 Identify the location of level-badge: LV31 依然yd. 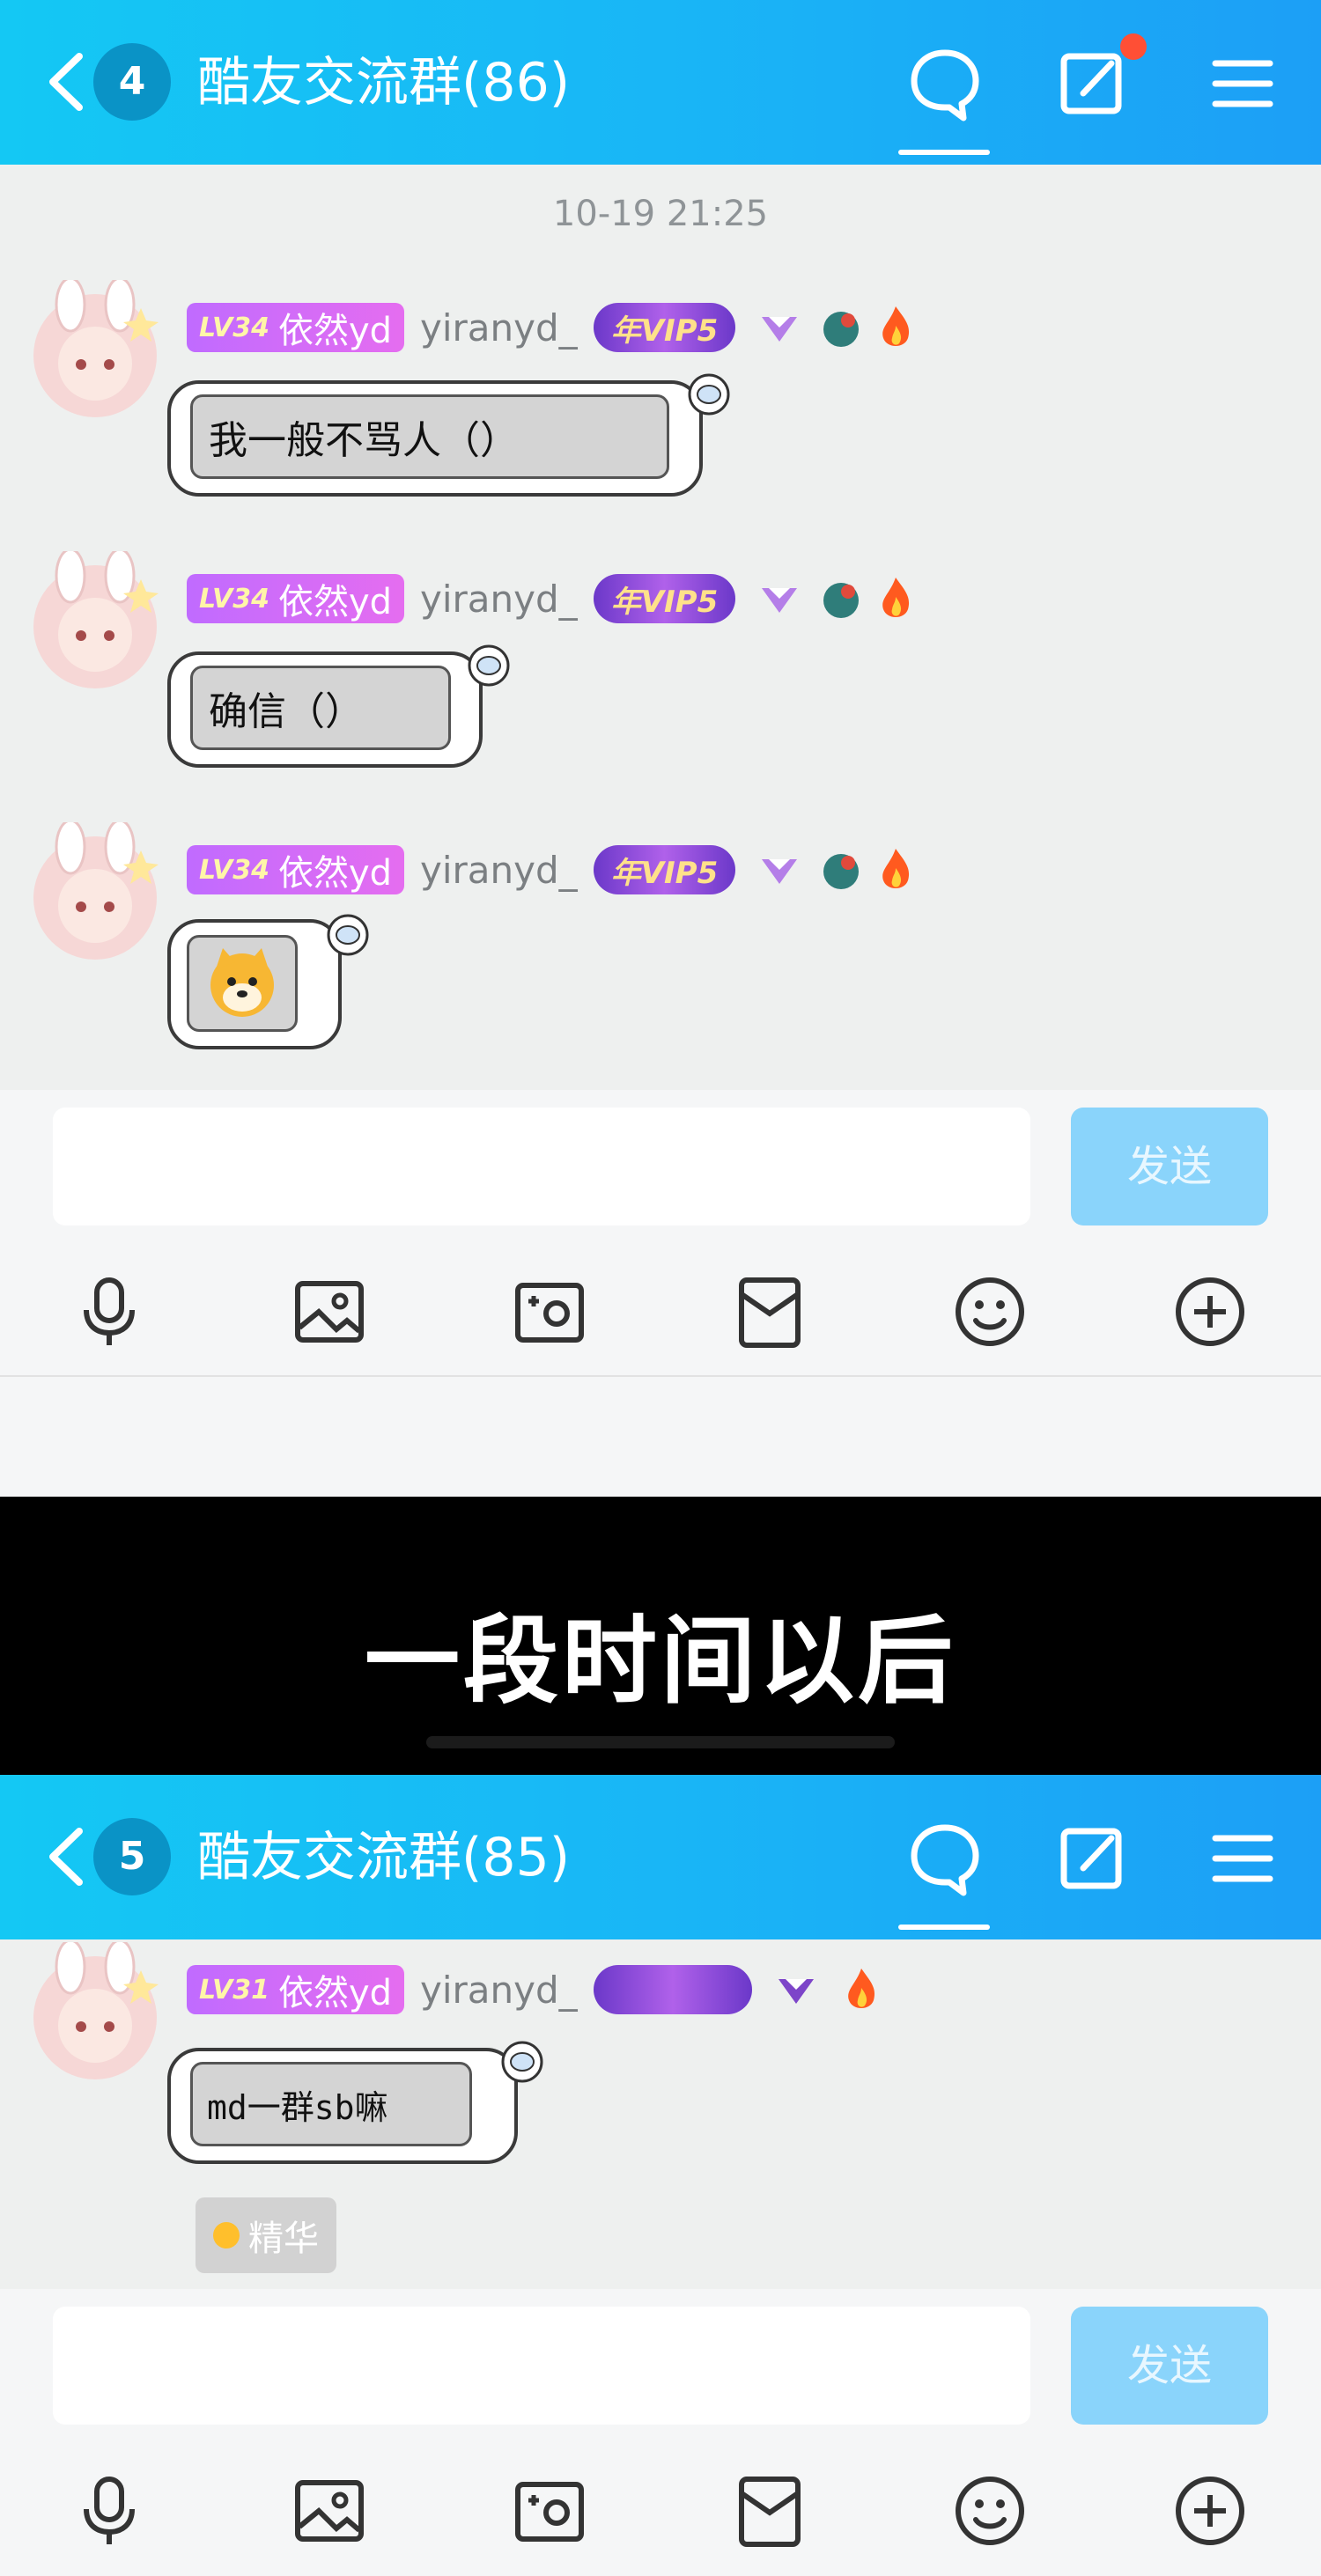
(296, 1989).